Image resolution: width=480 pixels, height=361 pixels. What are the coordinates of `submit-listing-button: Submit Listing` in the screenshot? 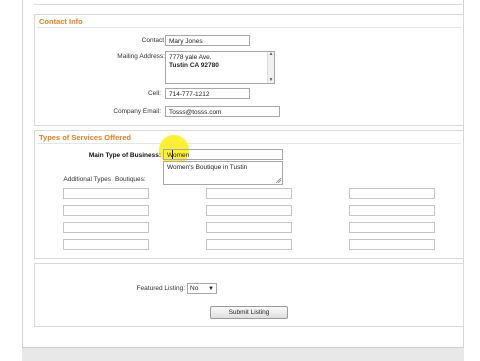 It's located at (249, 312).